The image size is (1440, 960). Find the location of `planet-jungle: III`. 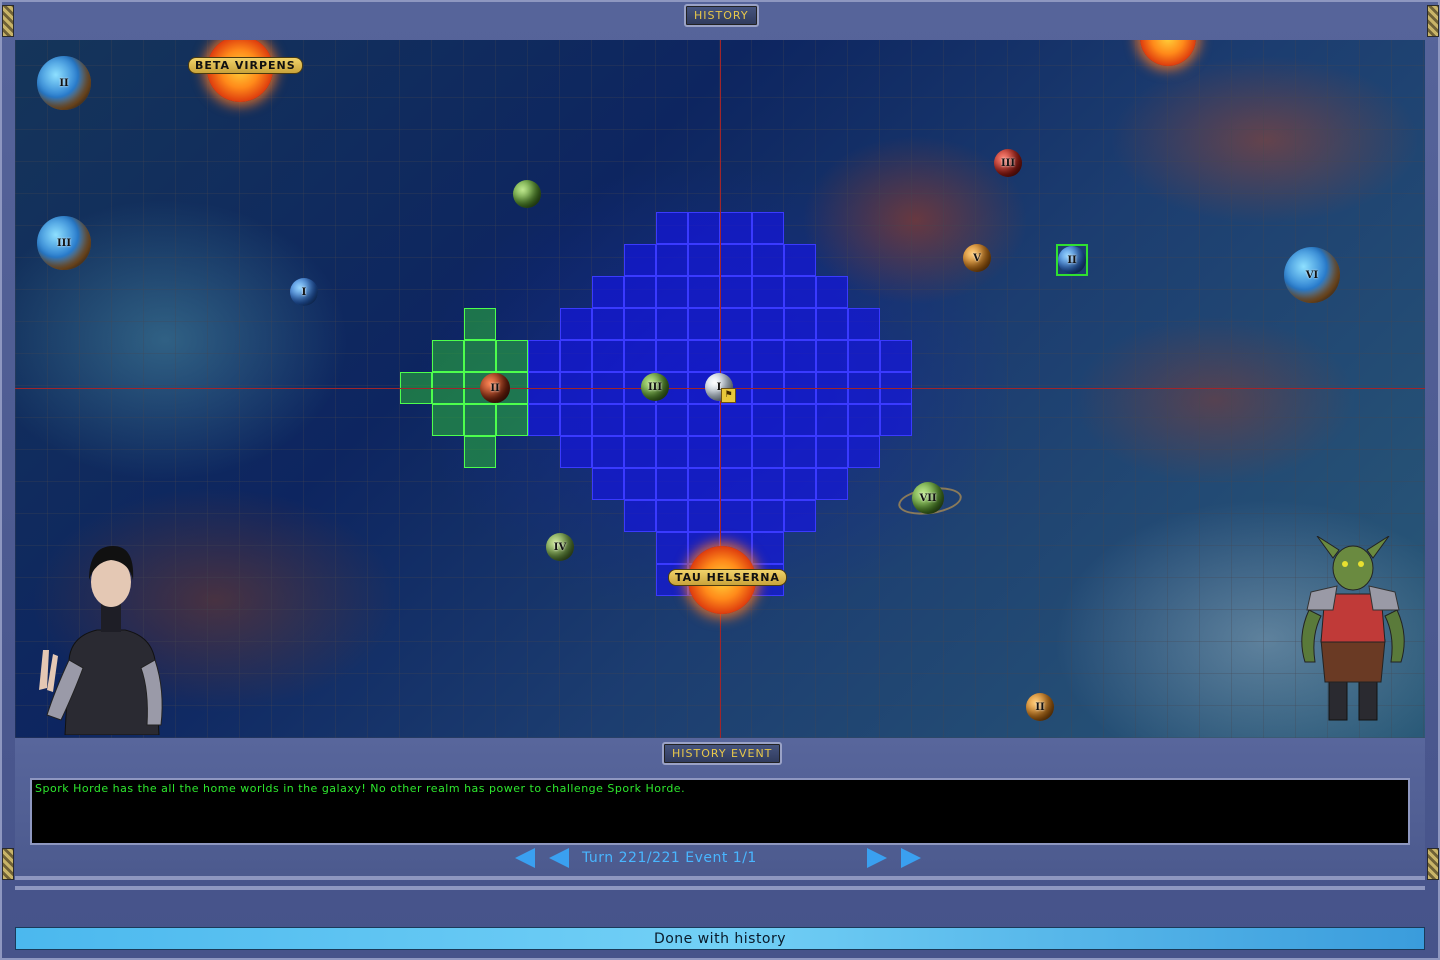

planet-jungle: III is located at coordinates (655, 387).